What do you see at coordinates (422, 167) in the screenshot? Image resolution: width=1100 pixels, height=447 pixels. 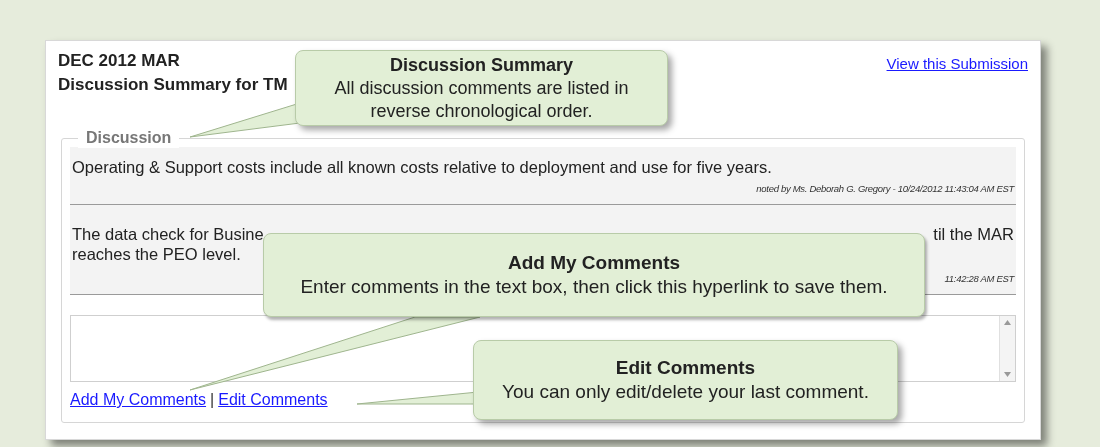 I see `comment-text: Operating & Support costs include all known costs relative to deployment and use for five years.` at bounding box center [422, 167].